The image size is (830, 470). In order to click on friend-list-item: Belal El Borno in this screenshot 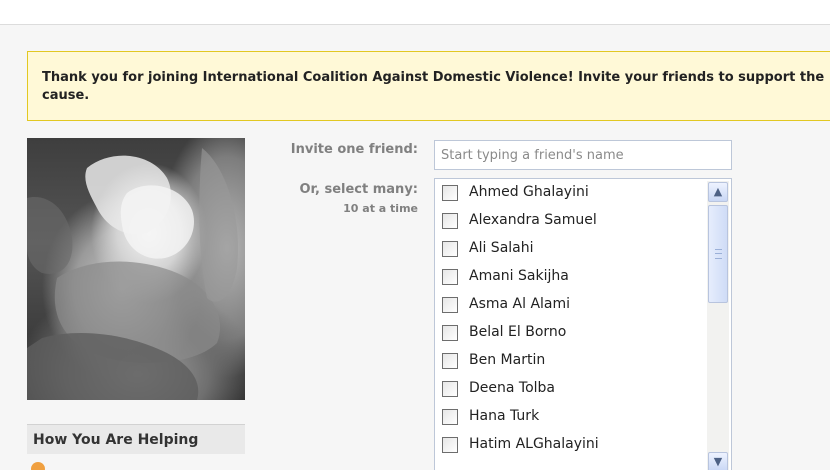, I will do `click(572, 334)`.